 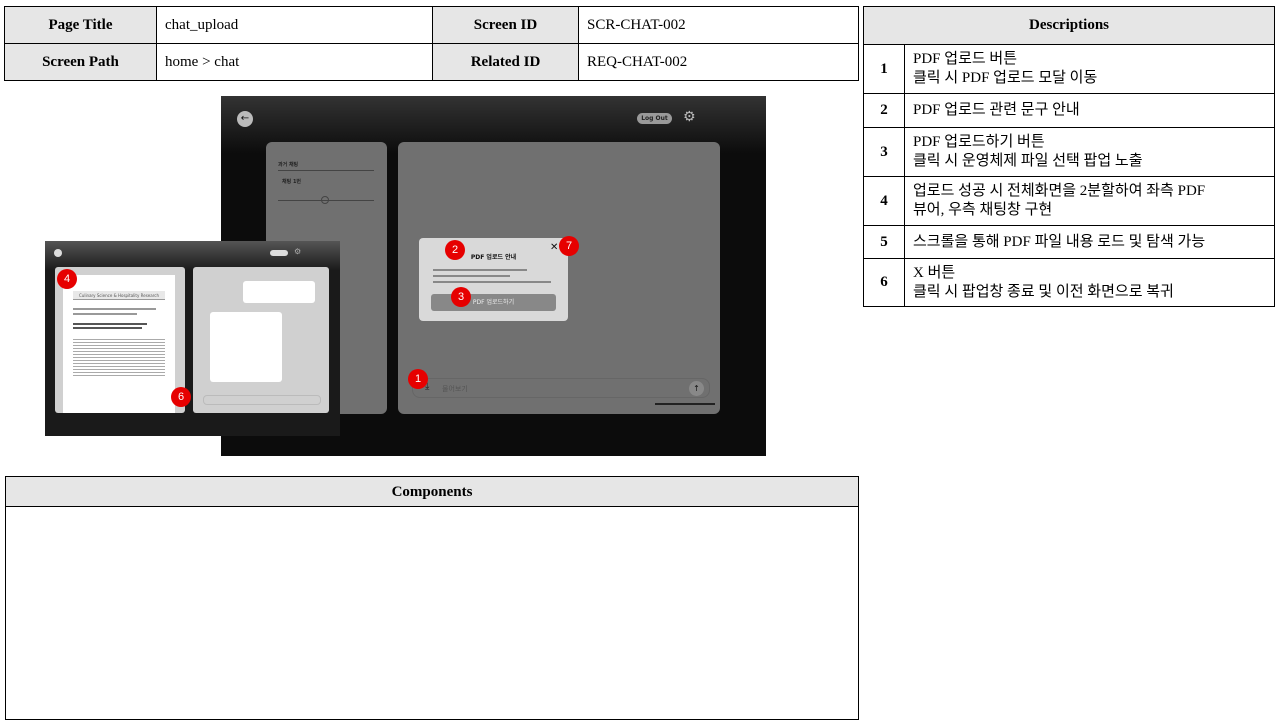 What do you see at coordinates (884, 110) in the screenshot?
I see `row-number: 2` at bounding box center [884, 110].